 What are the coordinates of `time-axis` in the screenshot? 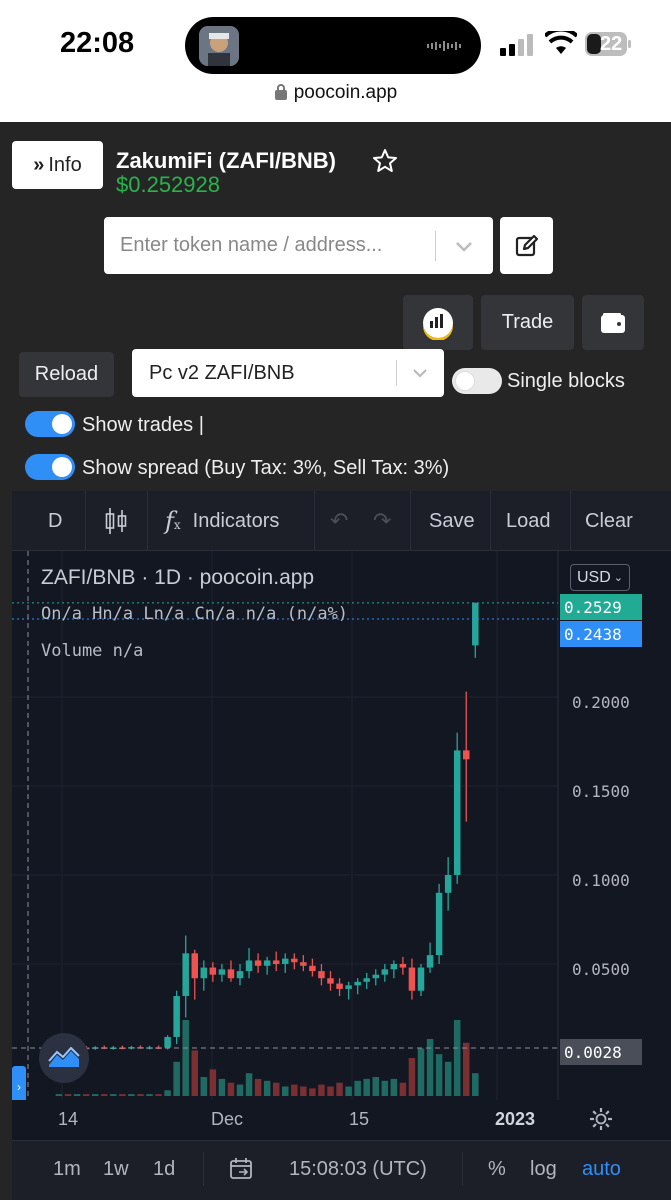 It's located at (341, 1120).